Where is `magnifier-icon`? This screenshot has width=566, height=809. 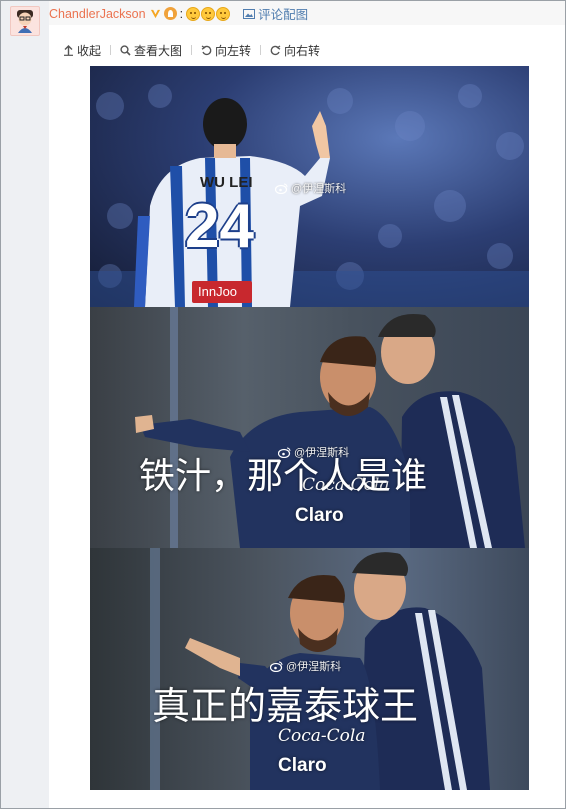
magnifier-icon is located at coordinates (125, 50).